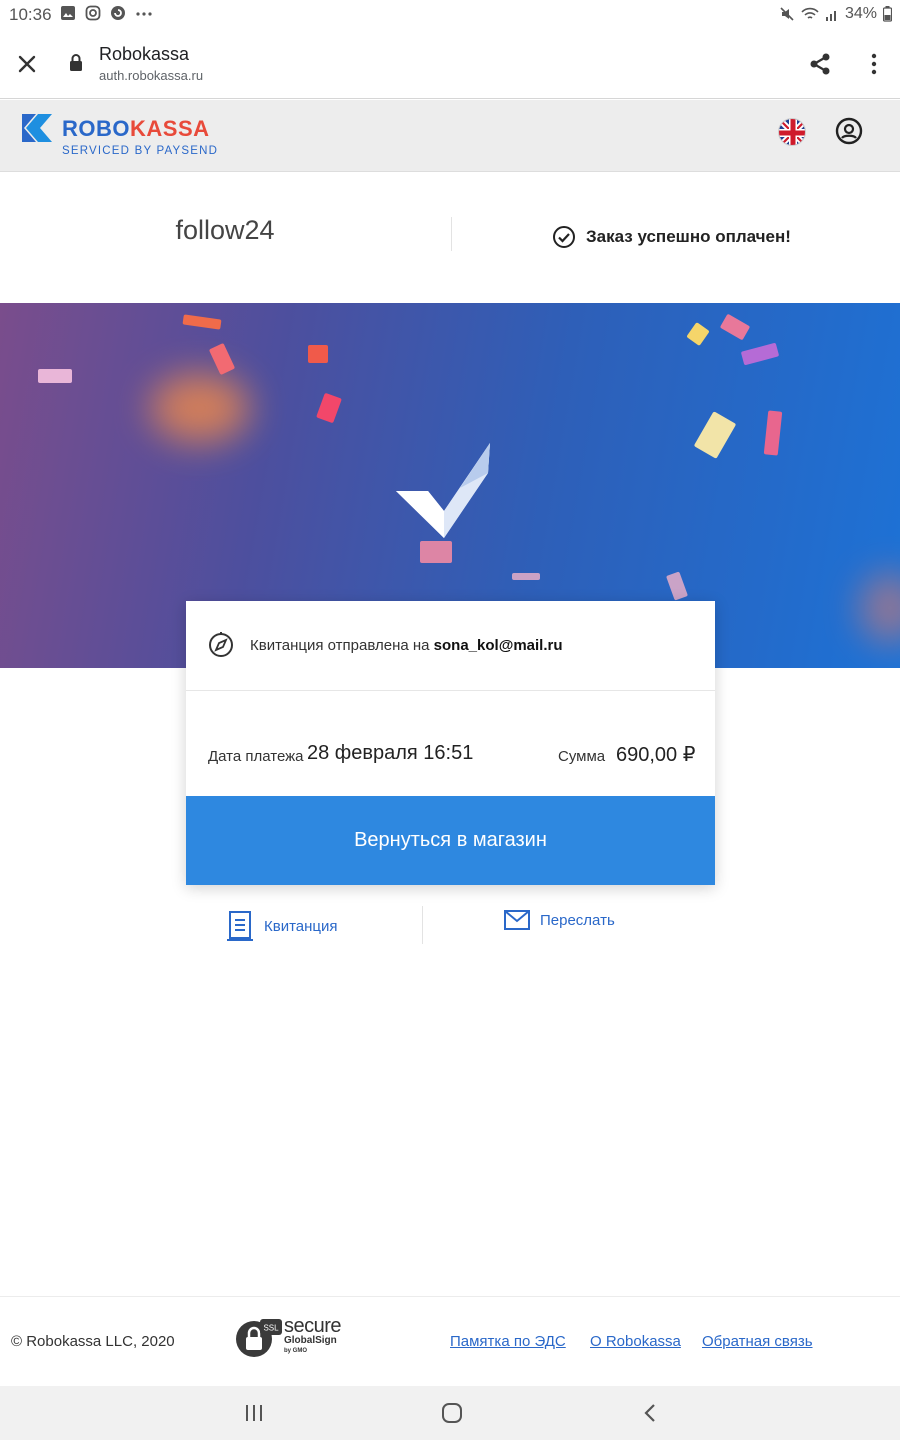  What do you see at coordinates (144, 54) in the screenshot?
I see `page-title: Robokassa` at bounding box center [144, 54].